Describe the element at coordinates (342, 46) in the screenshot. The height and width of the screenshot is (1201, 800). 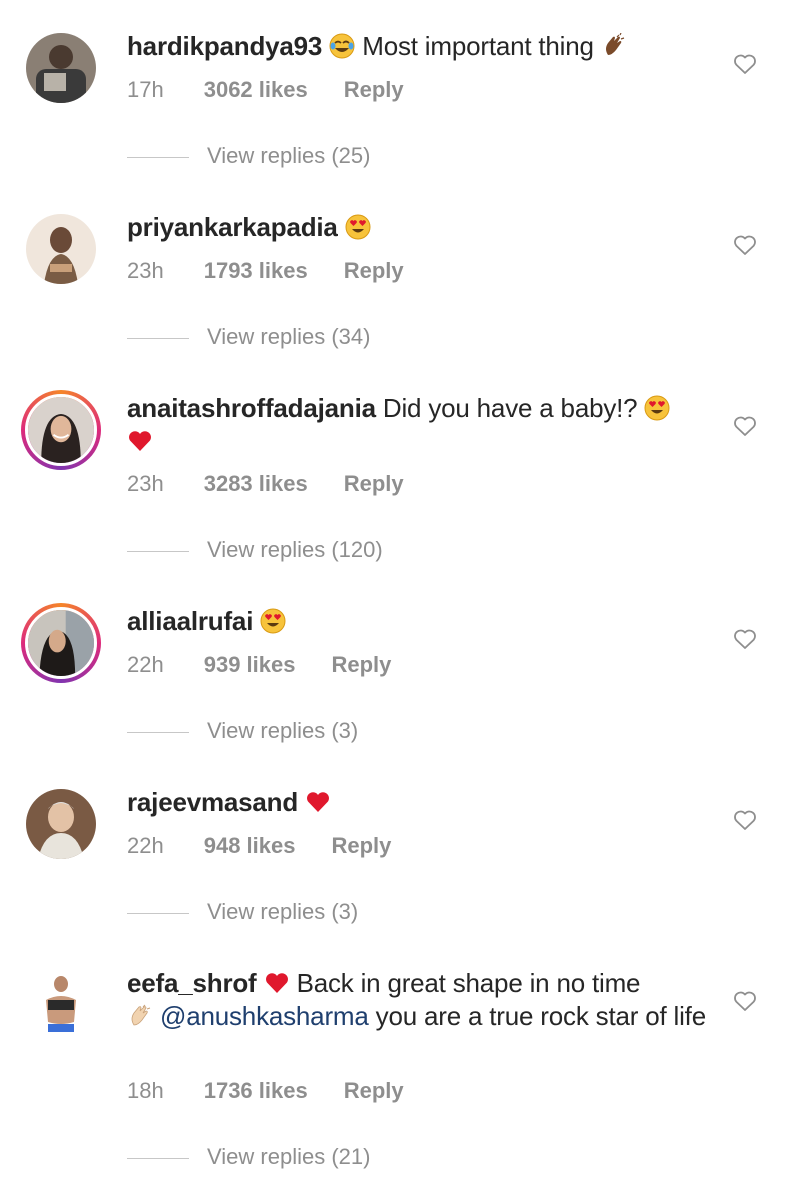
I see `joy-emoji-icon` at that location.